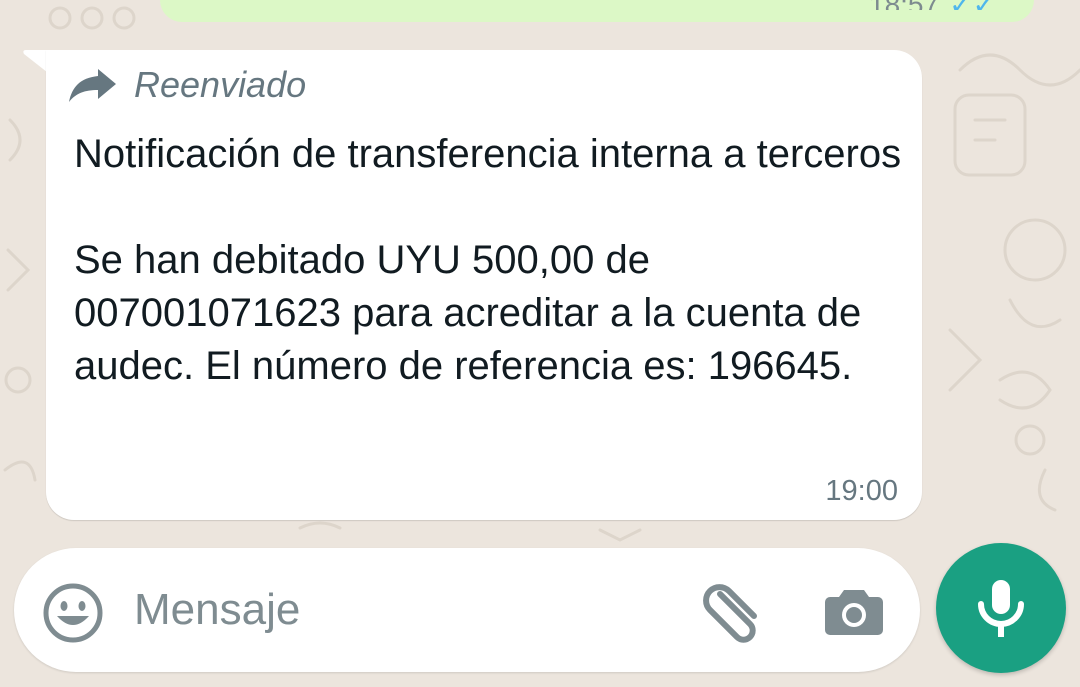  I want to click on forwarded-indicator: Reenviado, so click(187, 85).